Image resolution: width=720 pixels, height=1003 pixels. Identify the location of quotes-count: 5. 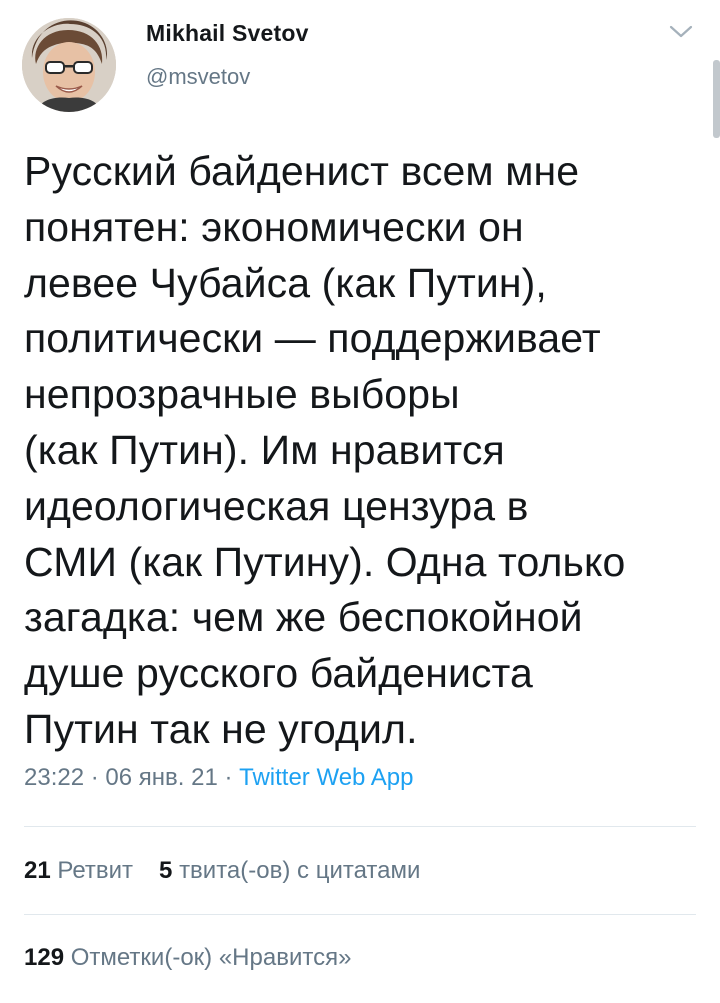
(166, 870).